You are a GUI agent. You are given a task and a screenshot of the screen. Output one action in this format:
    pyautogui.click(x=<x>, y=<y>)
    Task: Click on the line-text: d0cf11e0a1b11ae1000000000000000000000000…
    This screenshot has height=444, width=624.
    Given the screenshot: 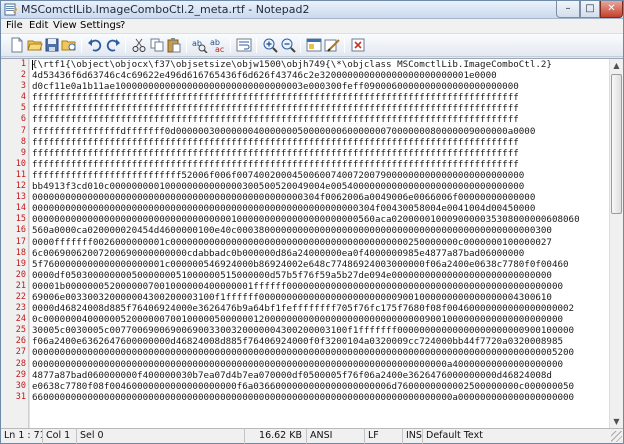 What is the action you would take?
    pyautogui.click(x=320, y=86)
    